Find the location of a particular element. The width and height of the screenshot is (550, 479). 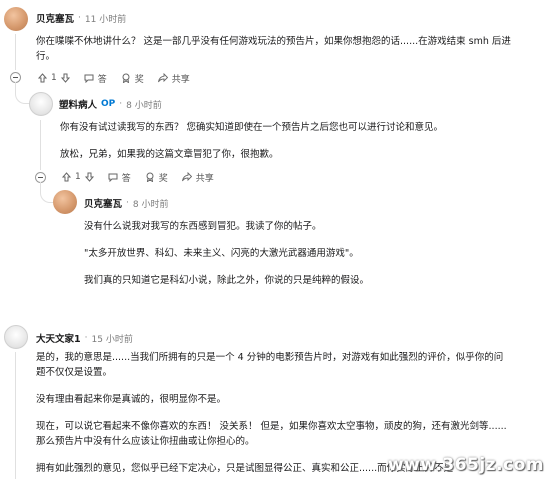

comment-header: 大天文家1 · 15 小时前 is located at coordinates (84, 338).